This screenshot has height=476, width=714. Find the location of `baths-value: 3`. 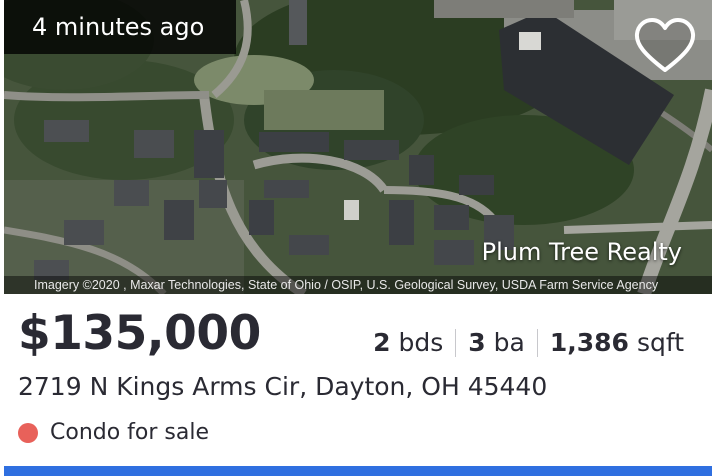

baths-value: 3 is located at coordinates (477, 342).